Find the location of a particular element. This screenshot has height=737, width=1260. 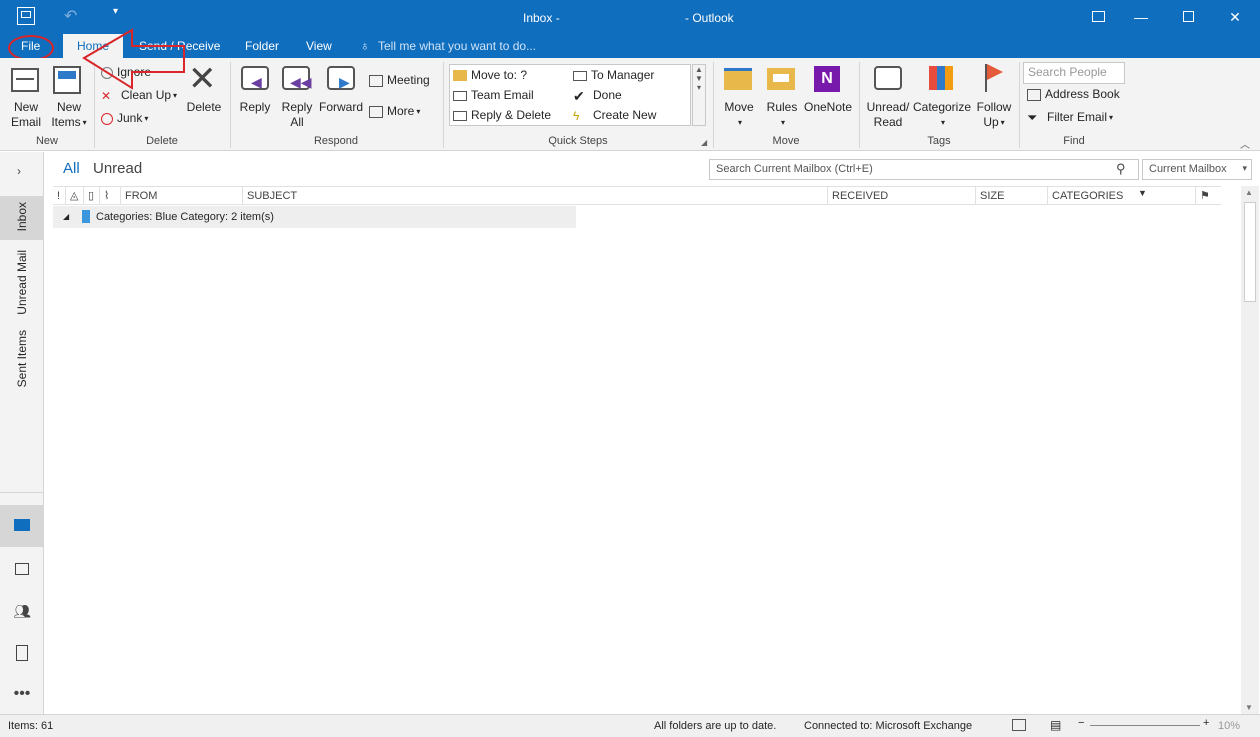

folder-sent-items: Sent Items is located at coordinates (22, 358).